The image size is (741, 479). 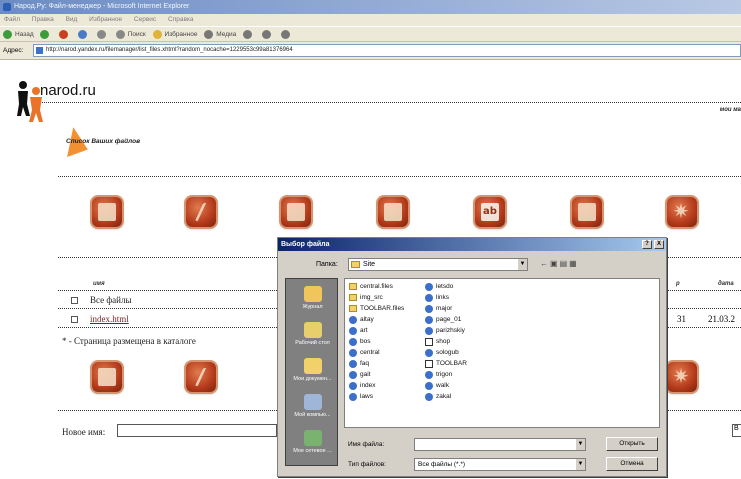 What do you see at coordinates (442, 353) in the screenshot?
I see `file-item: sologub` at bounding box center [442, 353].